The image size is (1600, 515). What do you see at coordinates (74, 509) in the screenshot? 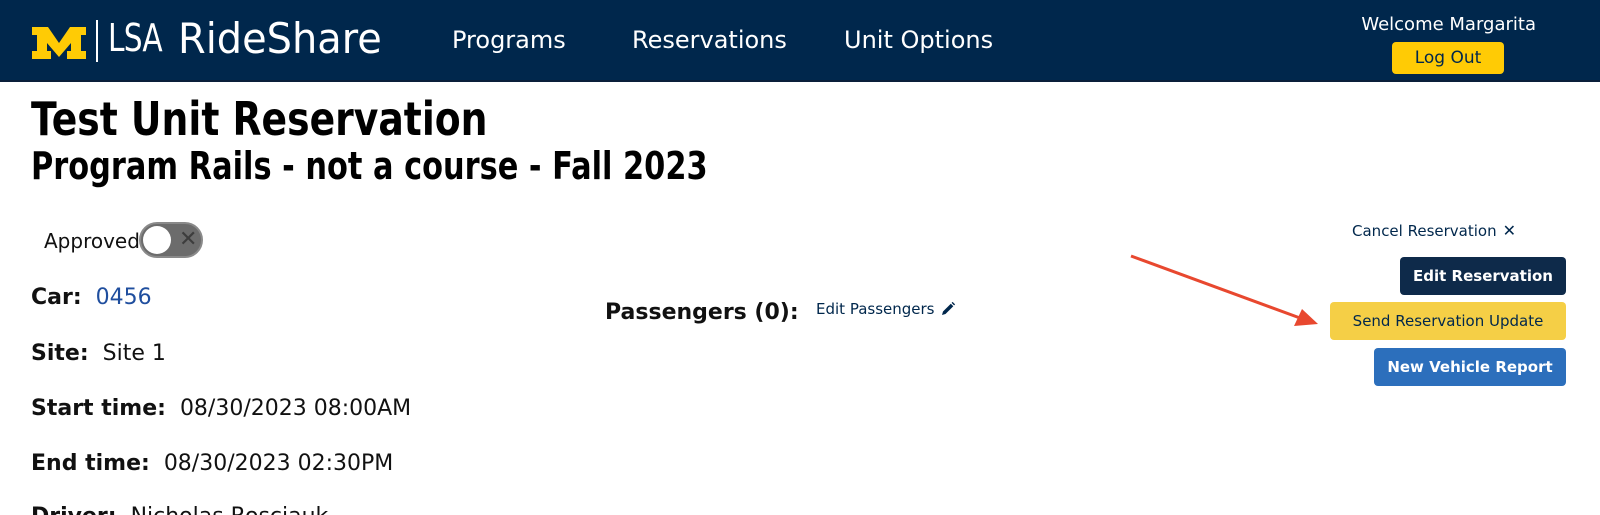
I see `driver-label: Driver:` at bounding box center [74, 509].